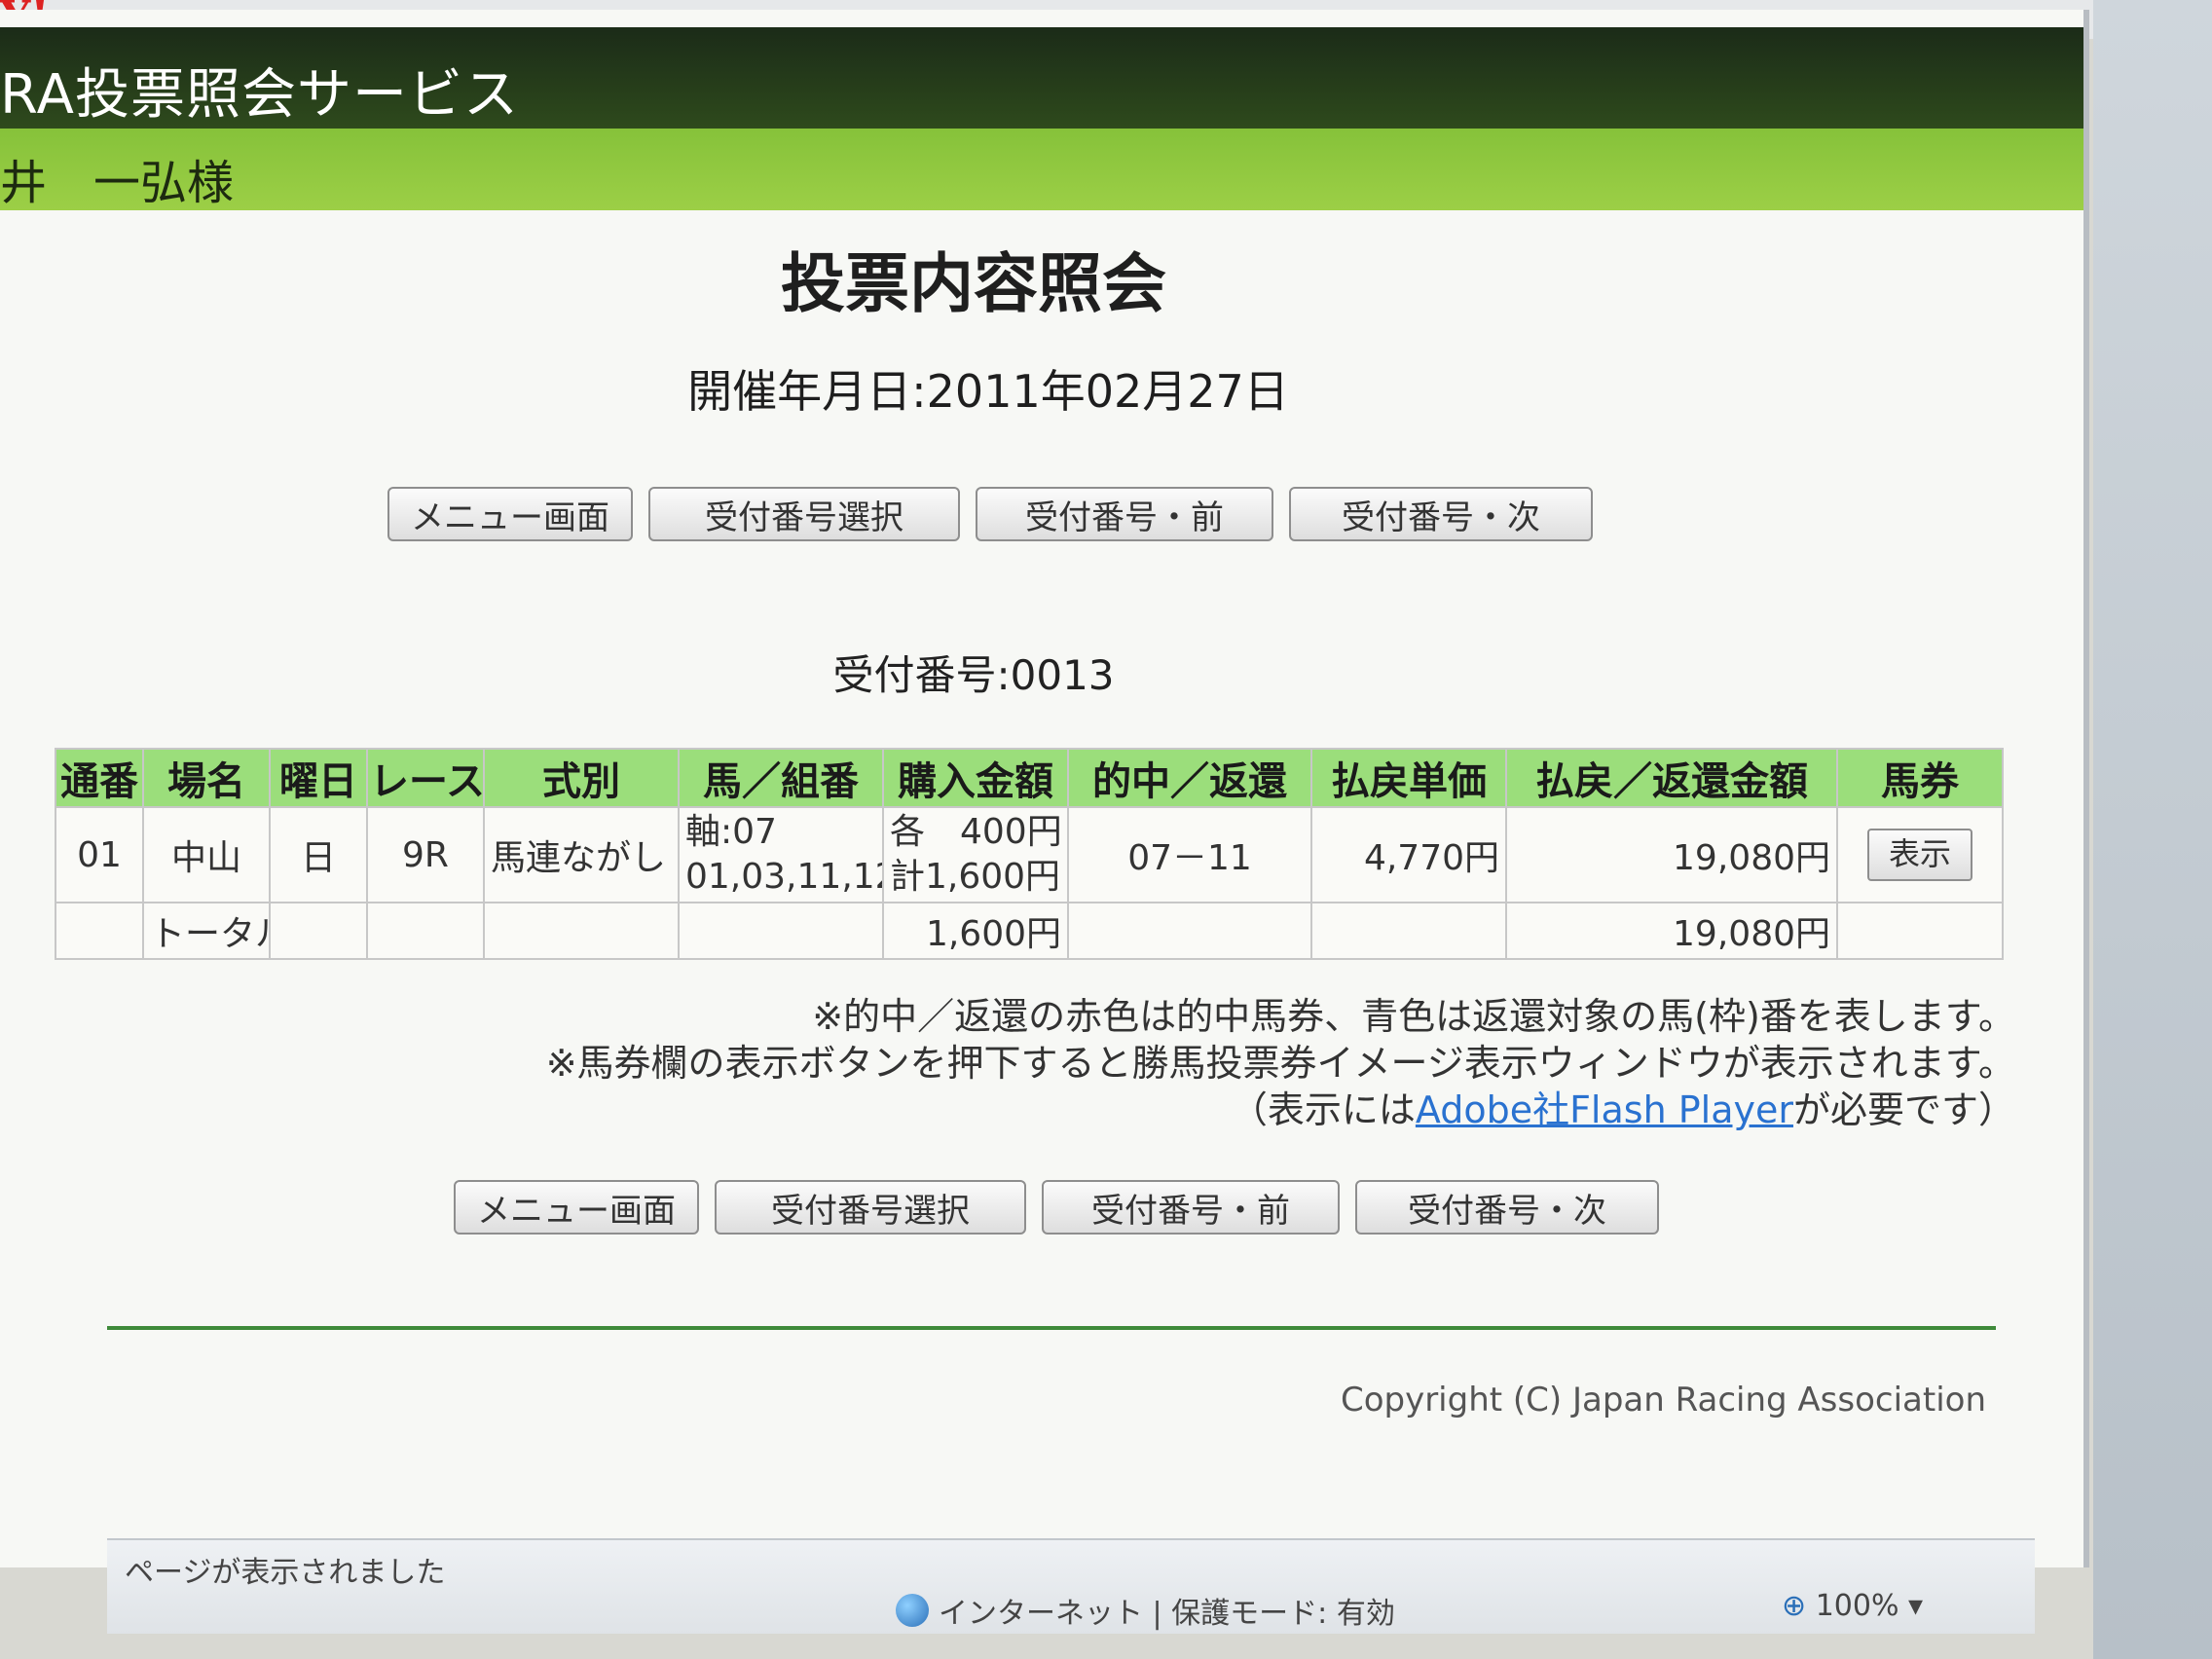  What do you see at coordinates (285, 1573) in the screenshot?
I see `status-text: ページが表示されました` at bounding box center [285, 1573].